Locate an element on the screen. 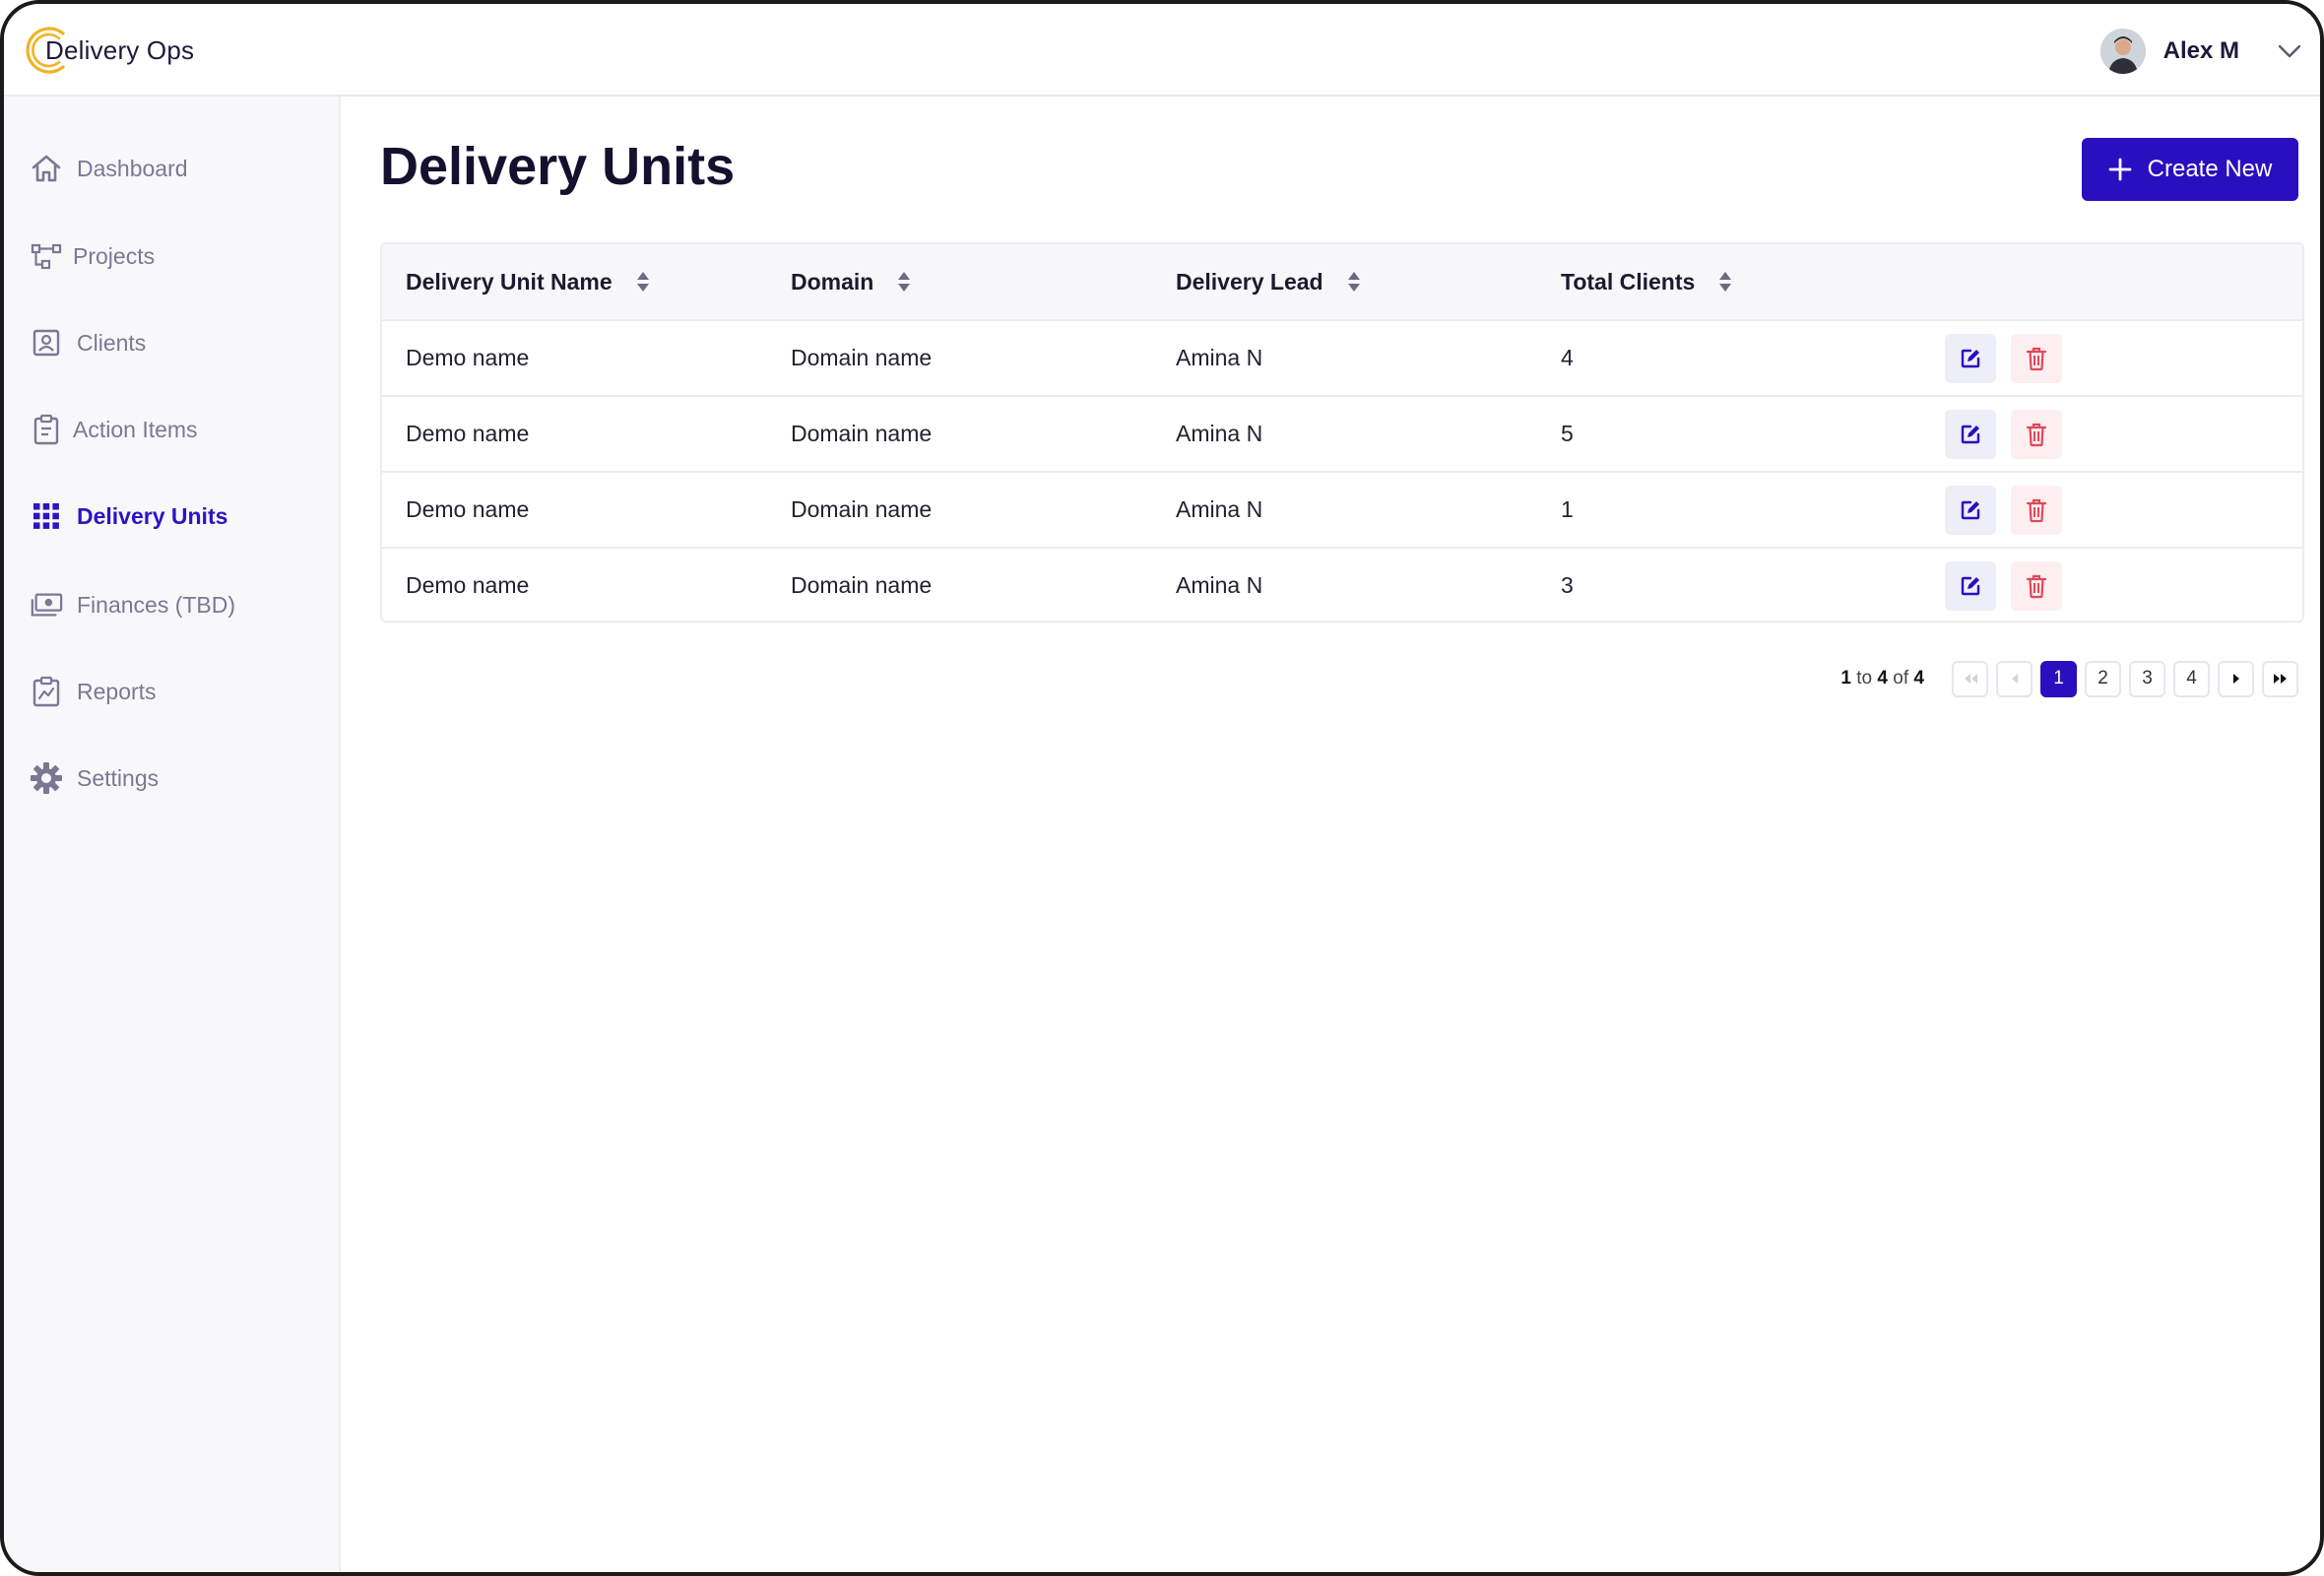 The image size is (2324, 1576). cell-clients: 3 is located at coordinates (1568, 585).